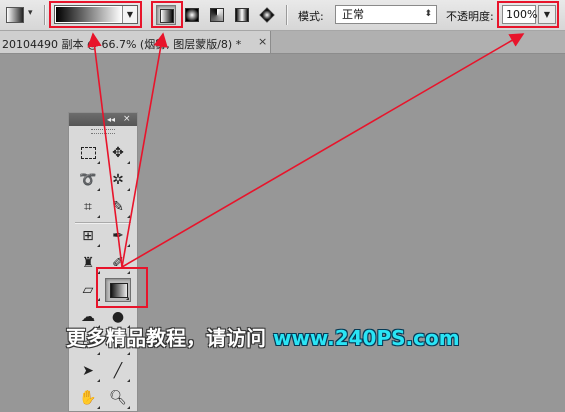 The image size is (565, 412). Describe the element at coordinates (144, 150) in the screenshot. I see `arrow-to-linear-gradient` at that location.